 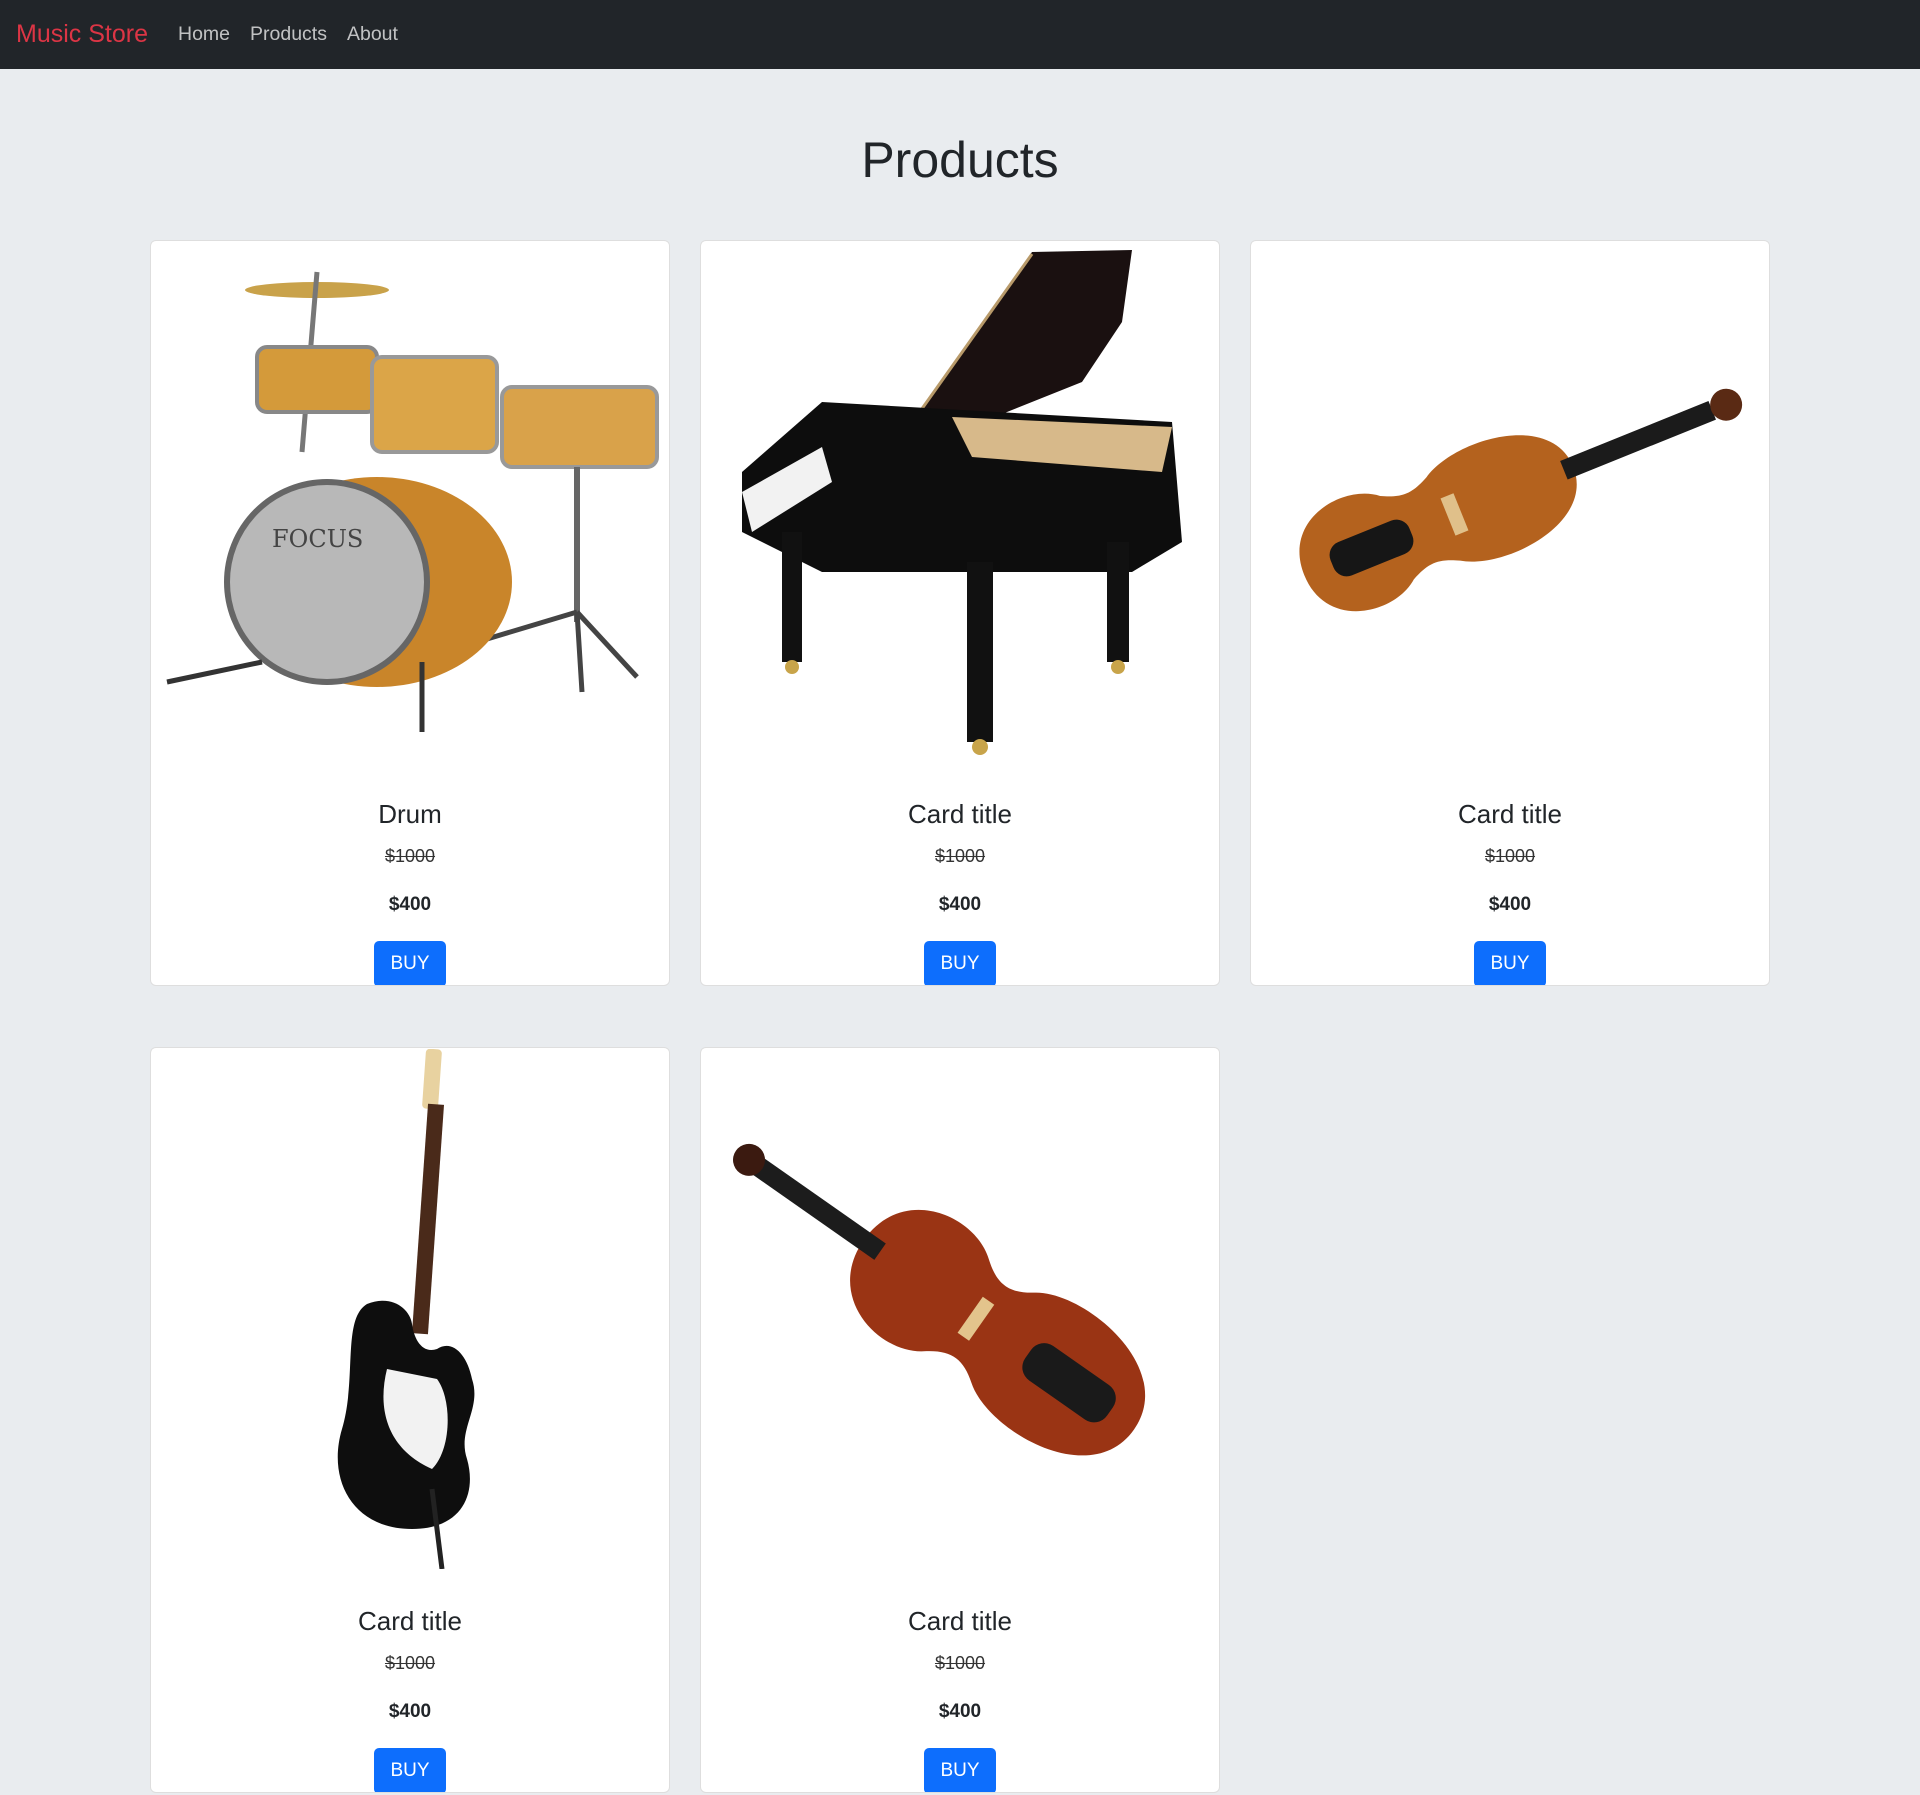 I want to click on page-title: Products, so click(x=960, y=160).